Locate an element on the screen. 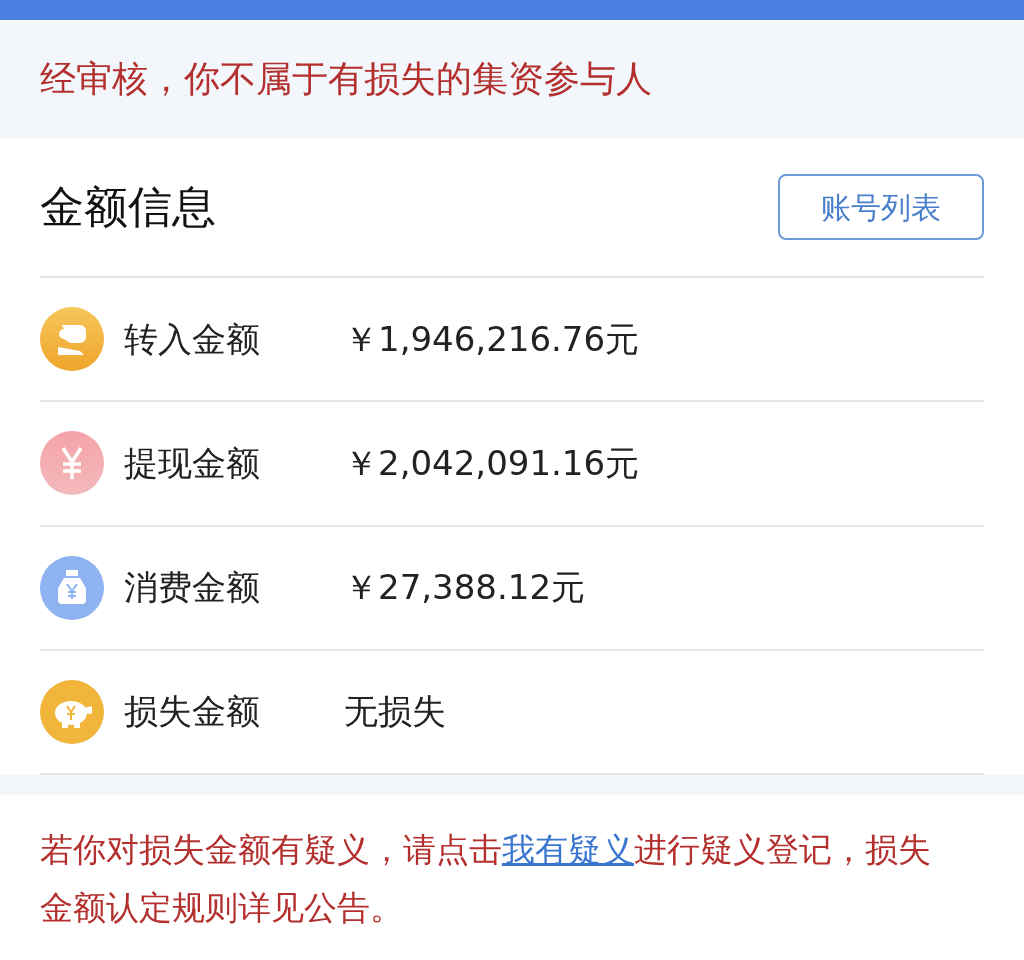 The width and height of the screenshot is (1024, 960). amount-value: 无损失 is located at coordinates (395, 712).